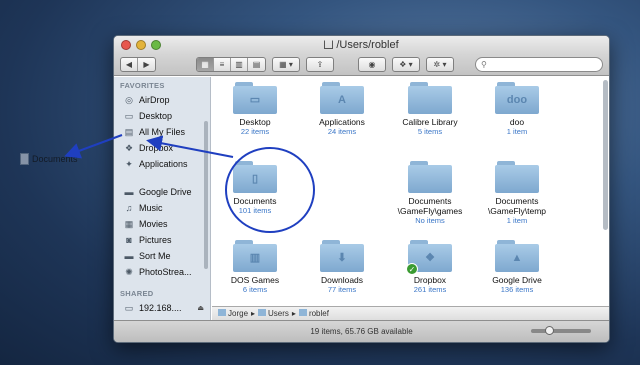 Image resolution: width=640 pixels, height=365 pixels. I want to click on desktop-file-label: Documents, so click(55, 159).